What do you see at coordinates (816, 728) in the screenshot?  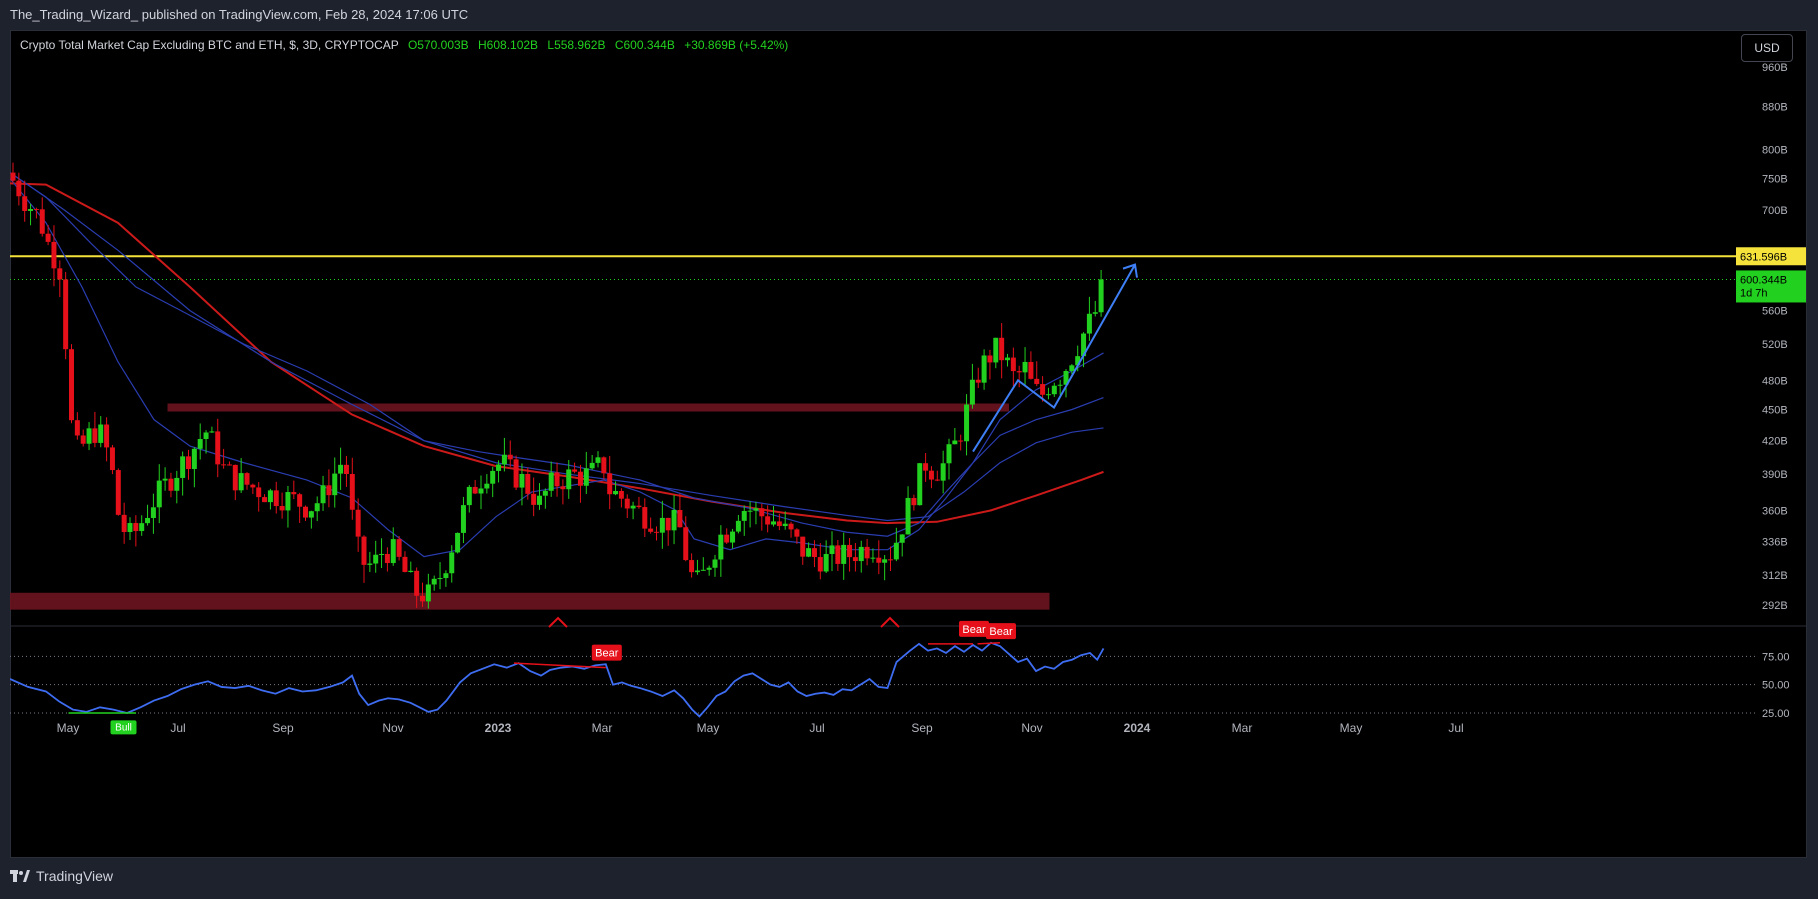 I see `time-axis-label-7: Jul` at bounding box center [816, 728].